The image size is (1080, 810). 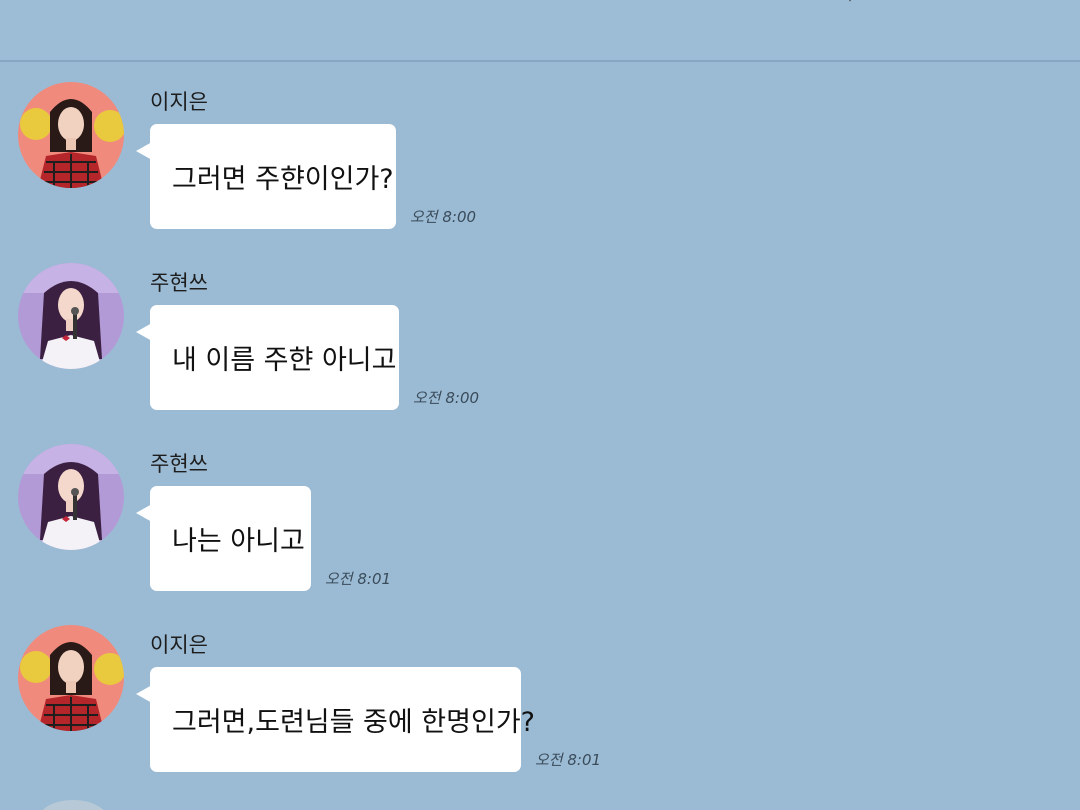 I want to click on header-icon, so click(x=850, y=1).